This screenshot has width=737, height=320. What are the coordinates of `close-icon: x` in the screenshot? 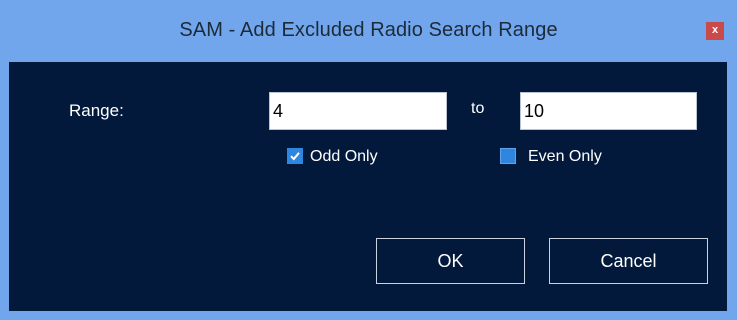 It's located at (715, 30).